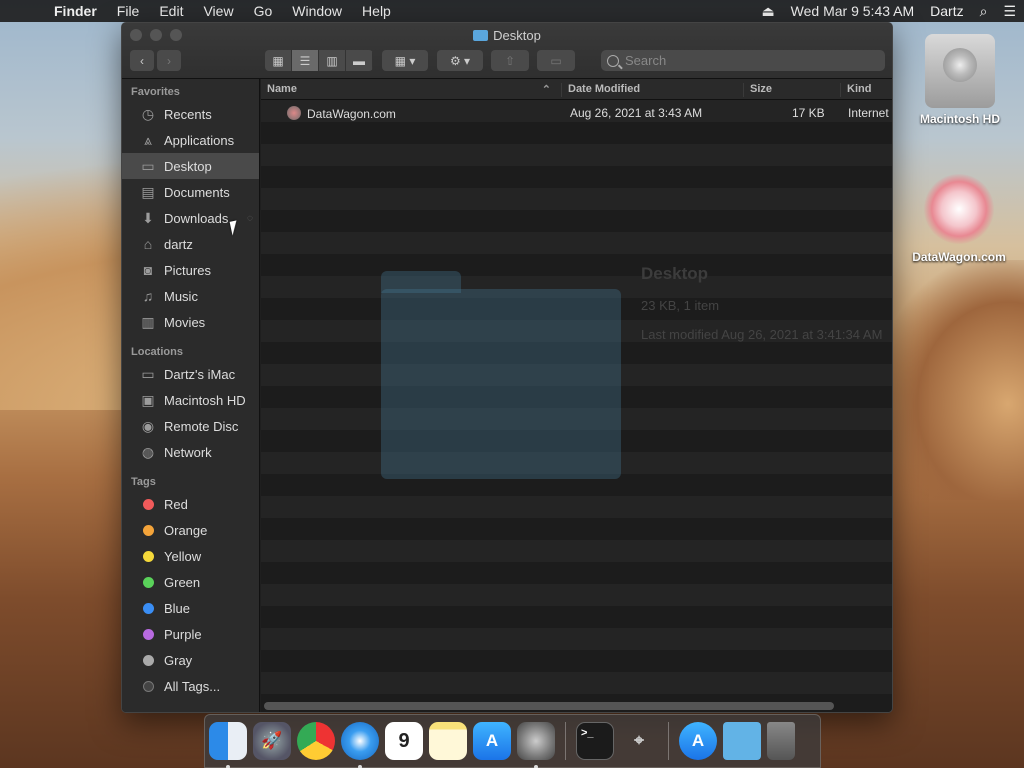 The image size is (1024, 768). What do you see at coordinates (359, 60) in the screenshot?
I see `gallery-view-button: ▬` at bounding box center [359, 60].